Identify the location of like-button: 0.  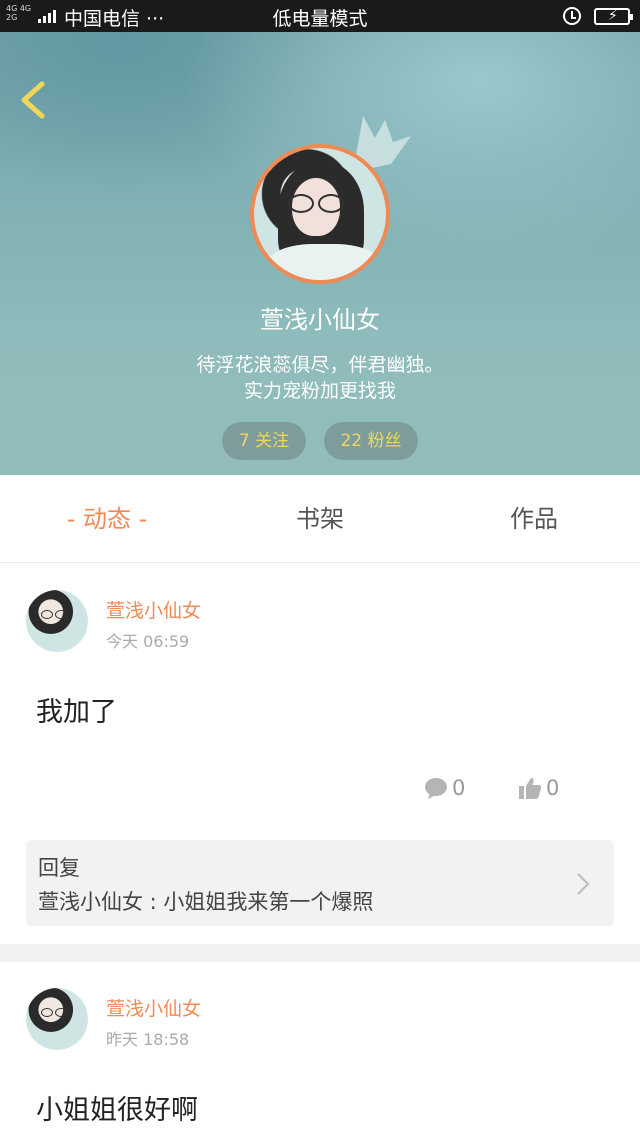
(538, 788).